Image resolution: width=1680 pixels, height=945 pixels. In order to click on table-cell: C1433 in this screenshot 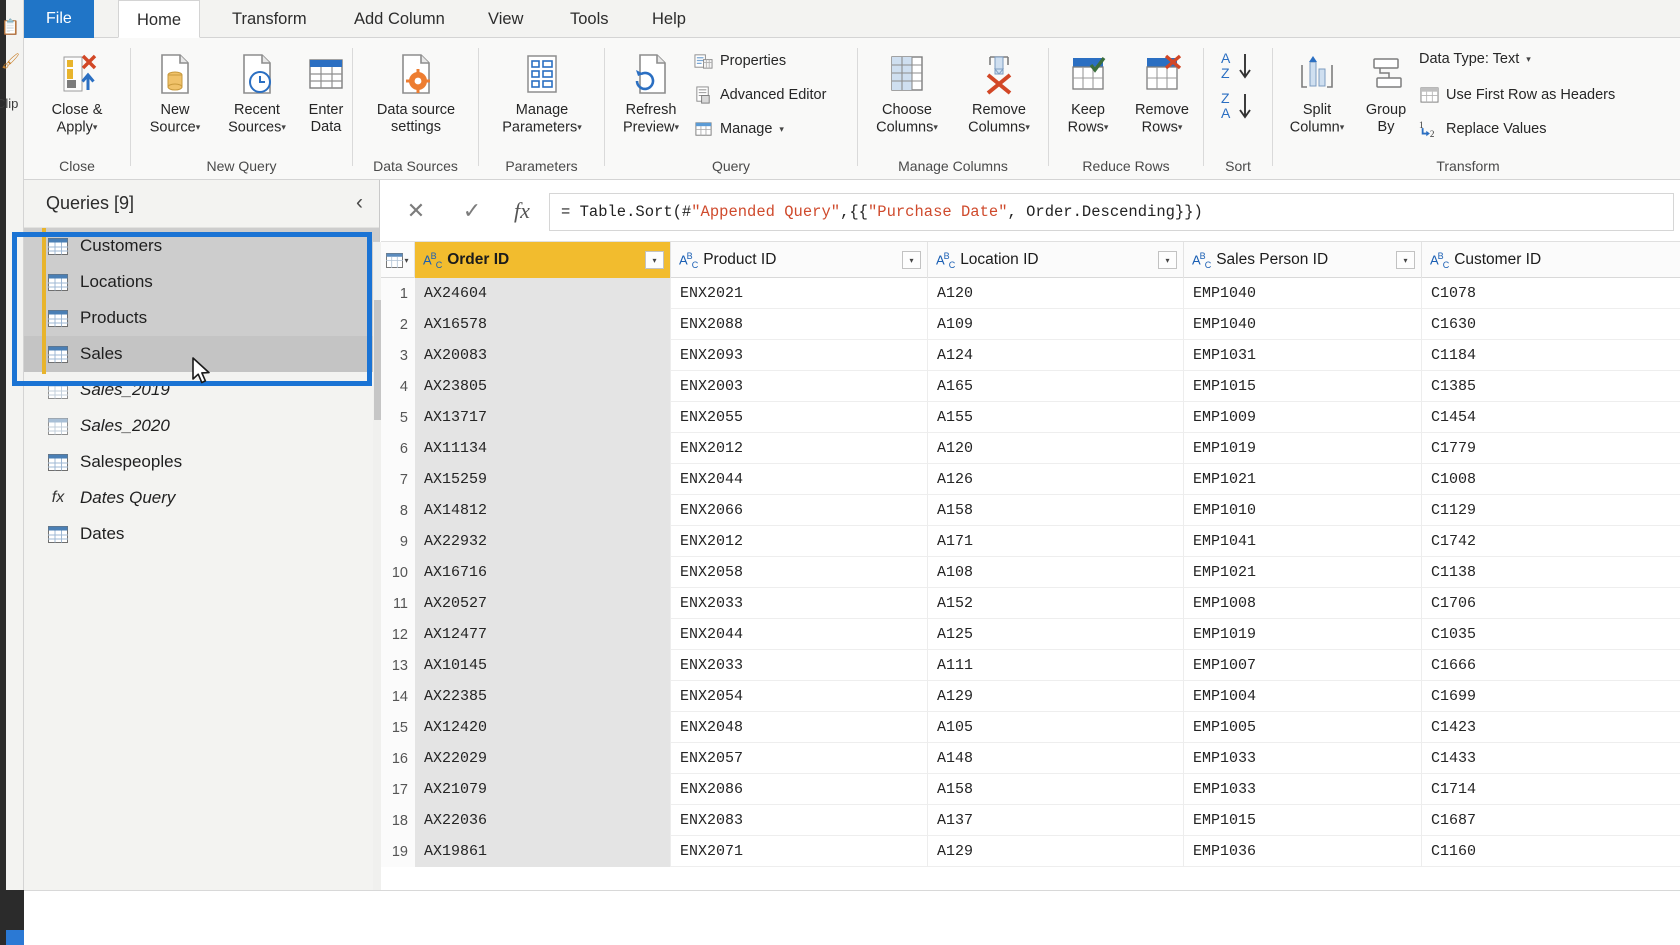, I will do `click(1551, 758)`.